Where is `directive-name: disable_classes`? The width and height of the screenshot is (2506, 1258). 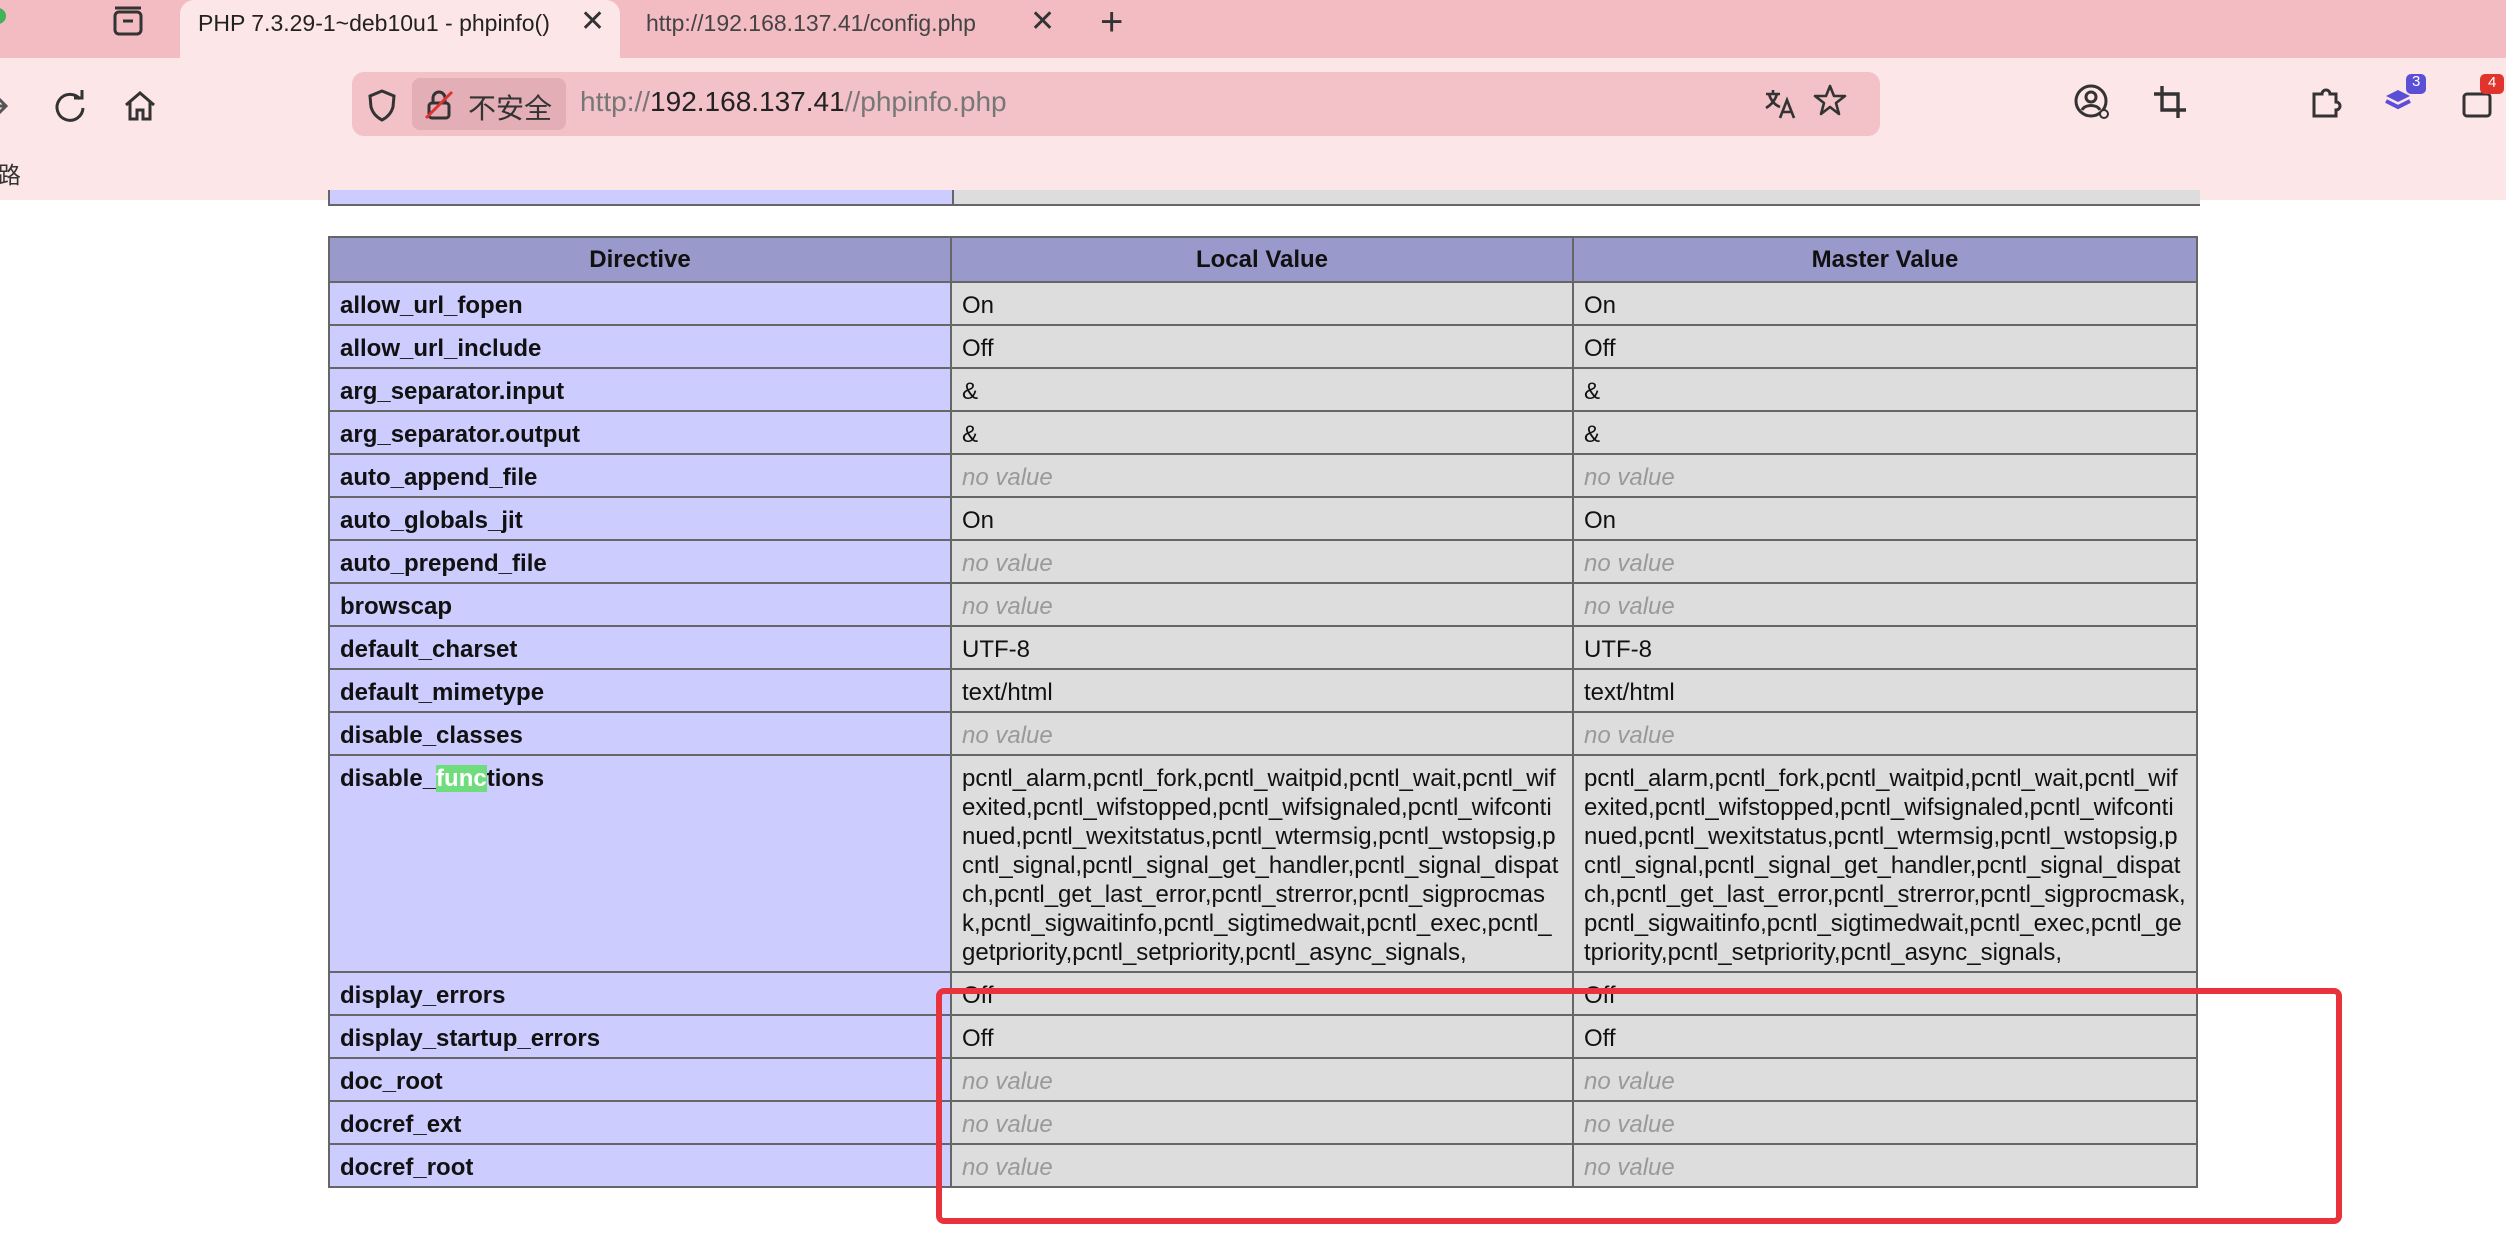
directive-name: disable_classes is located at coordinates (640, 733).